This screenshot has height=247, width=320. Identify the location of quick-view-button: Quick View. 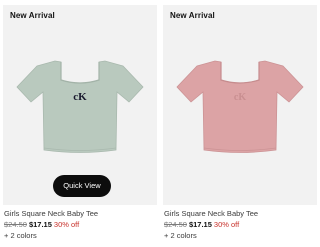
(82, 186).